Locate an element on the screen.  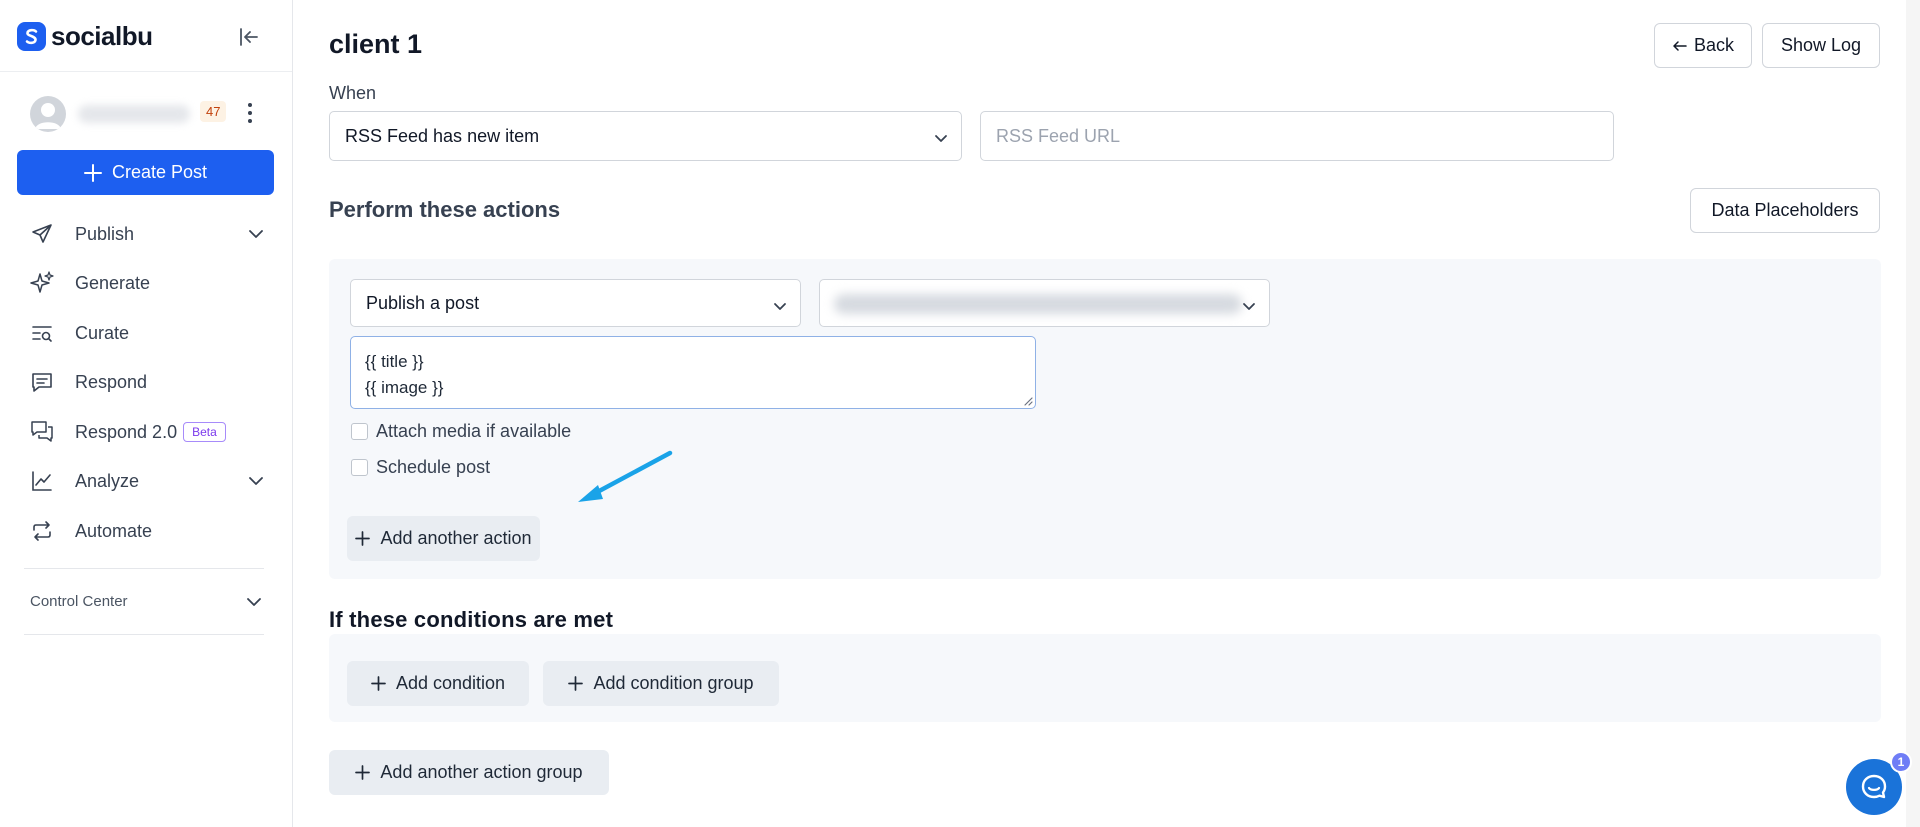
action-type-value: Publish a post is located at coordinates (423, 302).